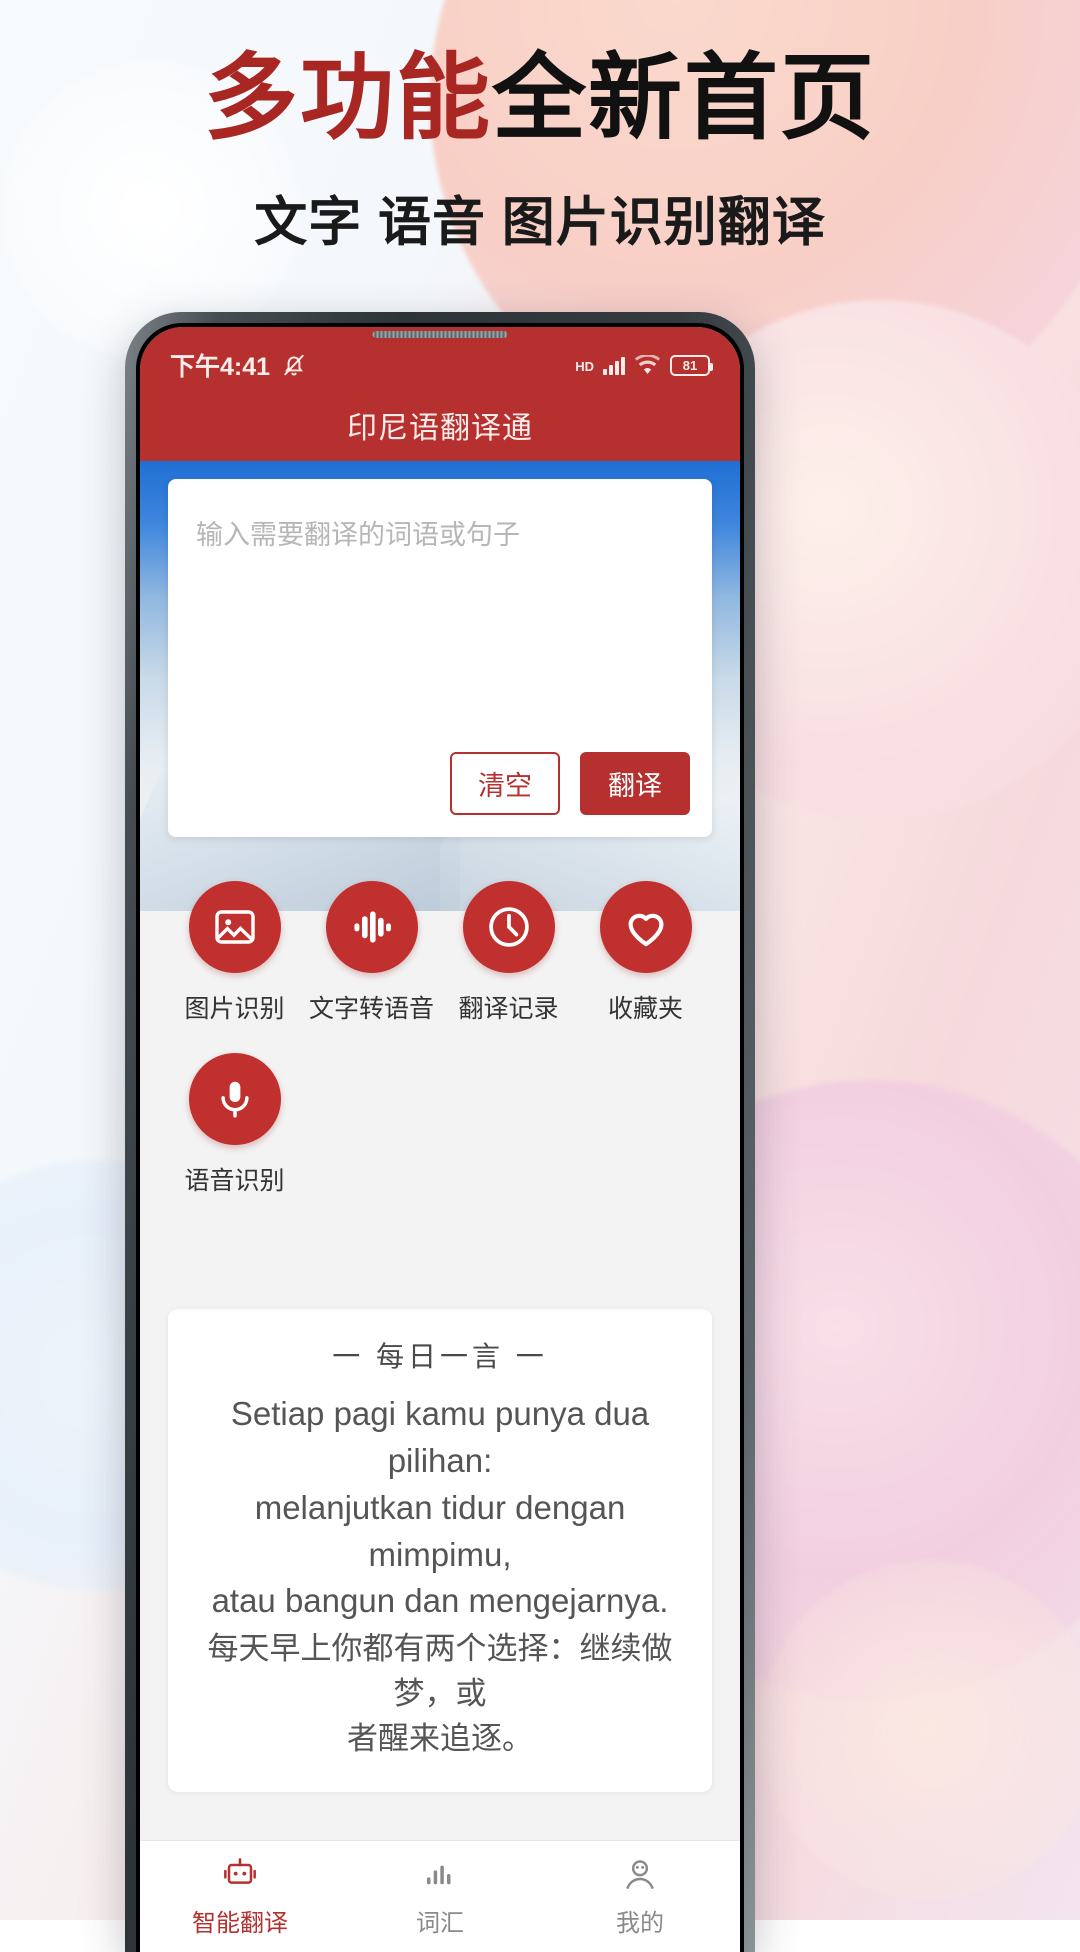 The width and height of the screenshot is (1080, 1952). What do you see at coordinates (440, 1923) in the screenshot?
I see `nav-label: 词汇` at bounding box center [440, 1923].